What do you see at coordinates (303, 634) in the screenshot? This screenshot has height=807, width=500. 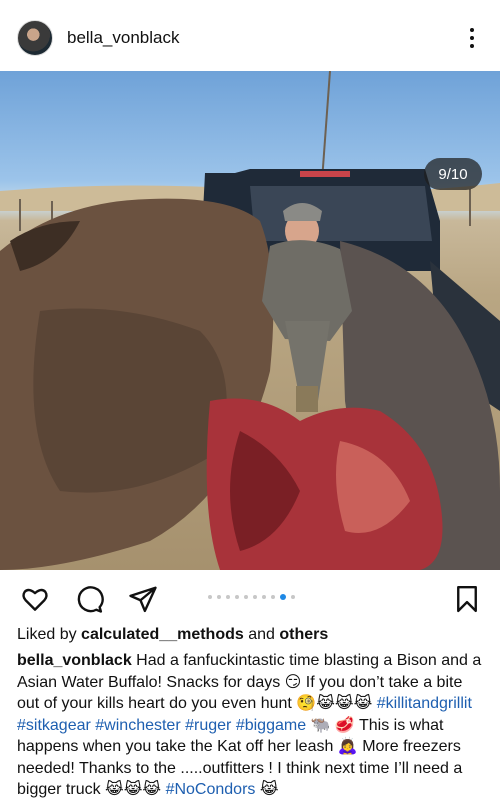 I see `liked-by-others-link: others` at bounding box center [303, 634].